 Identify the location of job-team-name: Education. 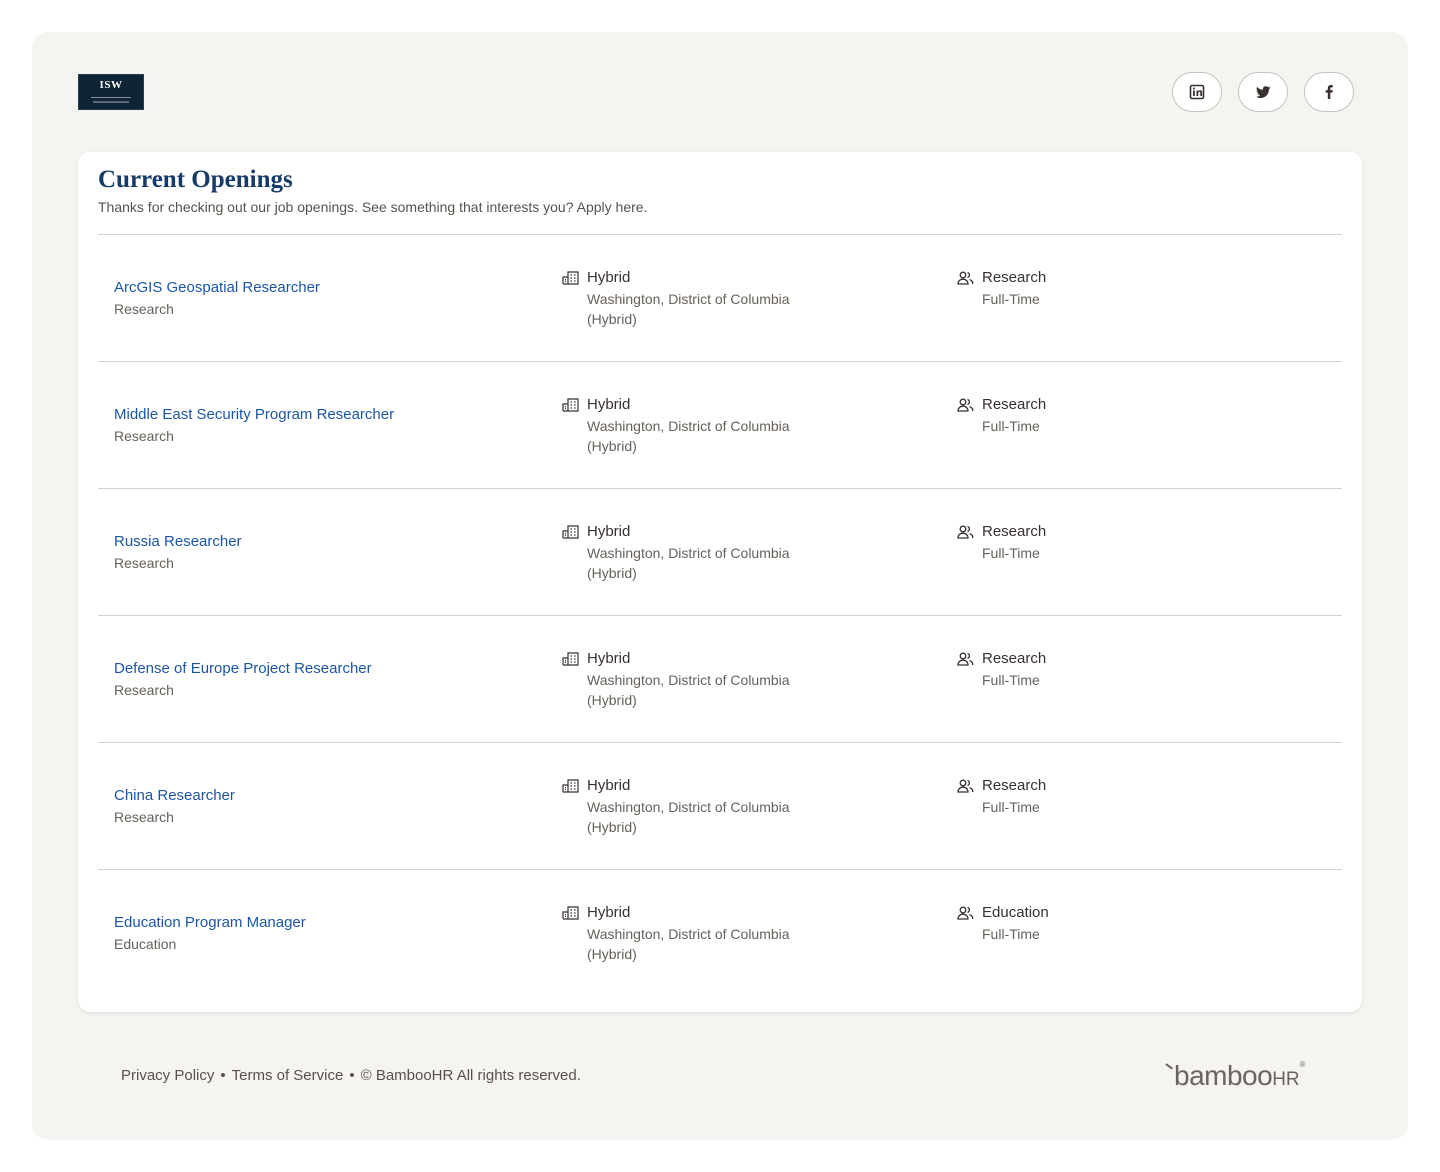
(1015, 912).